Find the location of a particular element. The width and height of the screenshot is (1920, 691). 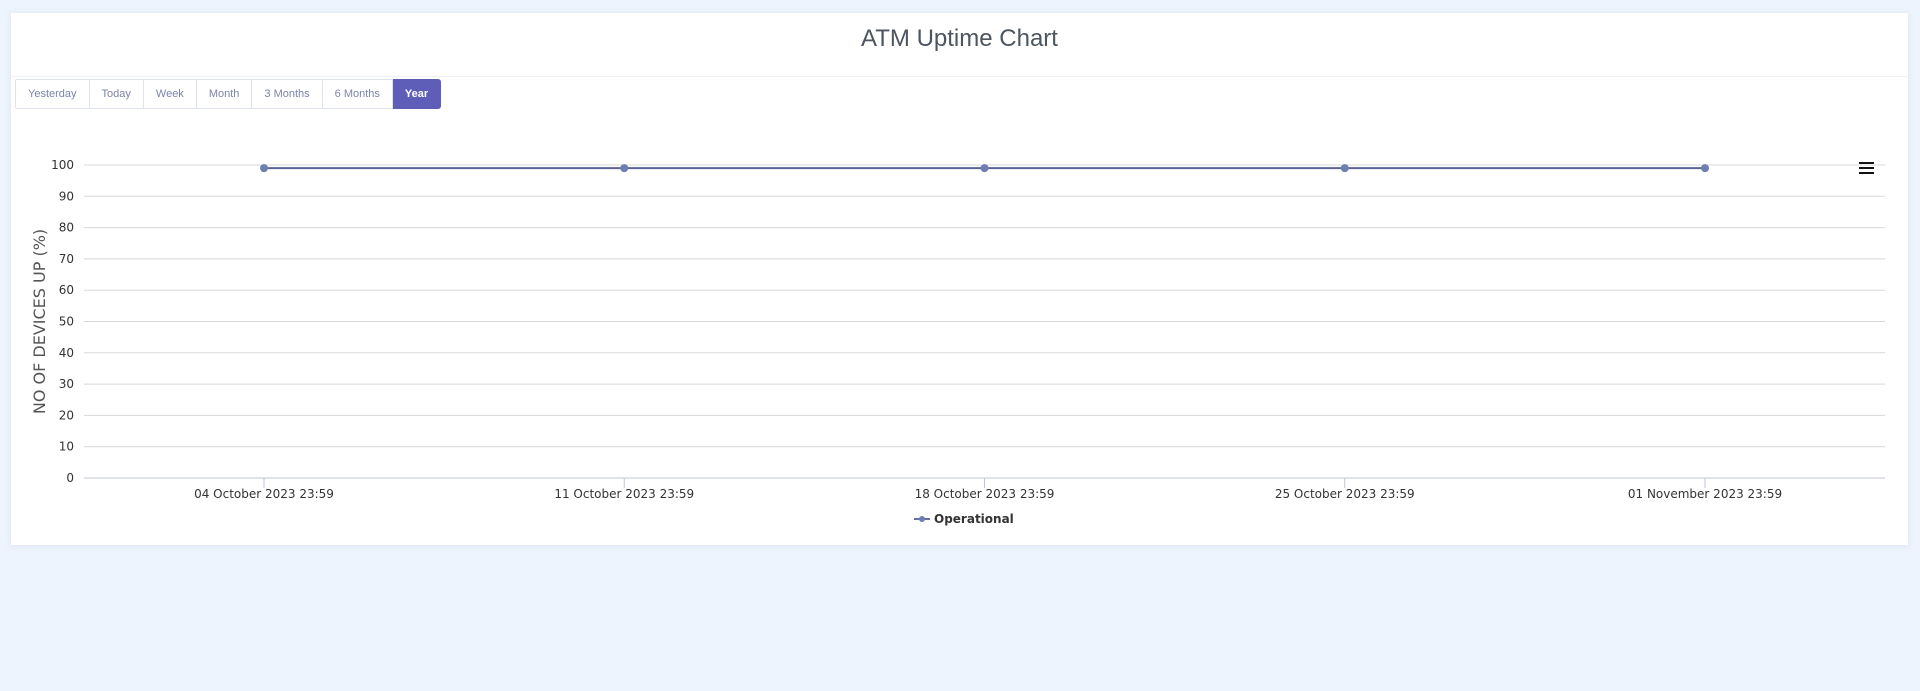

y-tick-label: 50 is located at coordinates (66, 322).